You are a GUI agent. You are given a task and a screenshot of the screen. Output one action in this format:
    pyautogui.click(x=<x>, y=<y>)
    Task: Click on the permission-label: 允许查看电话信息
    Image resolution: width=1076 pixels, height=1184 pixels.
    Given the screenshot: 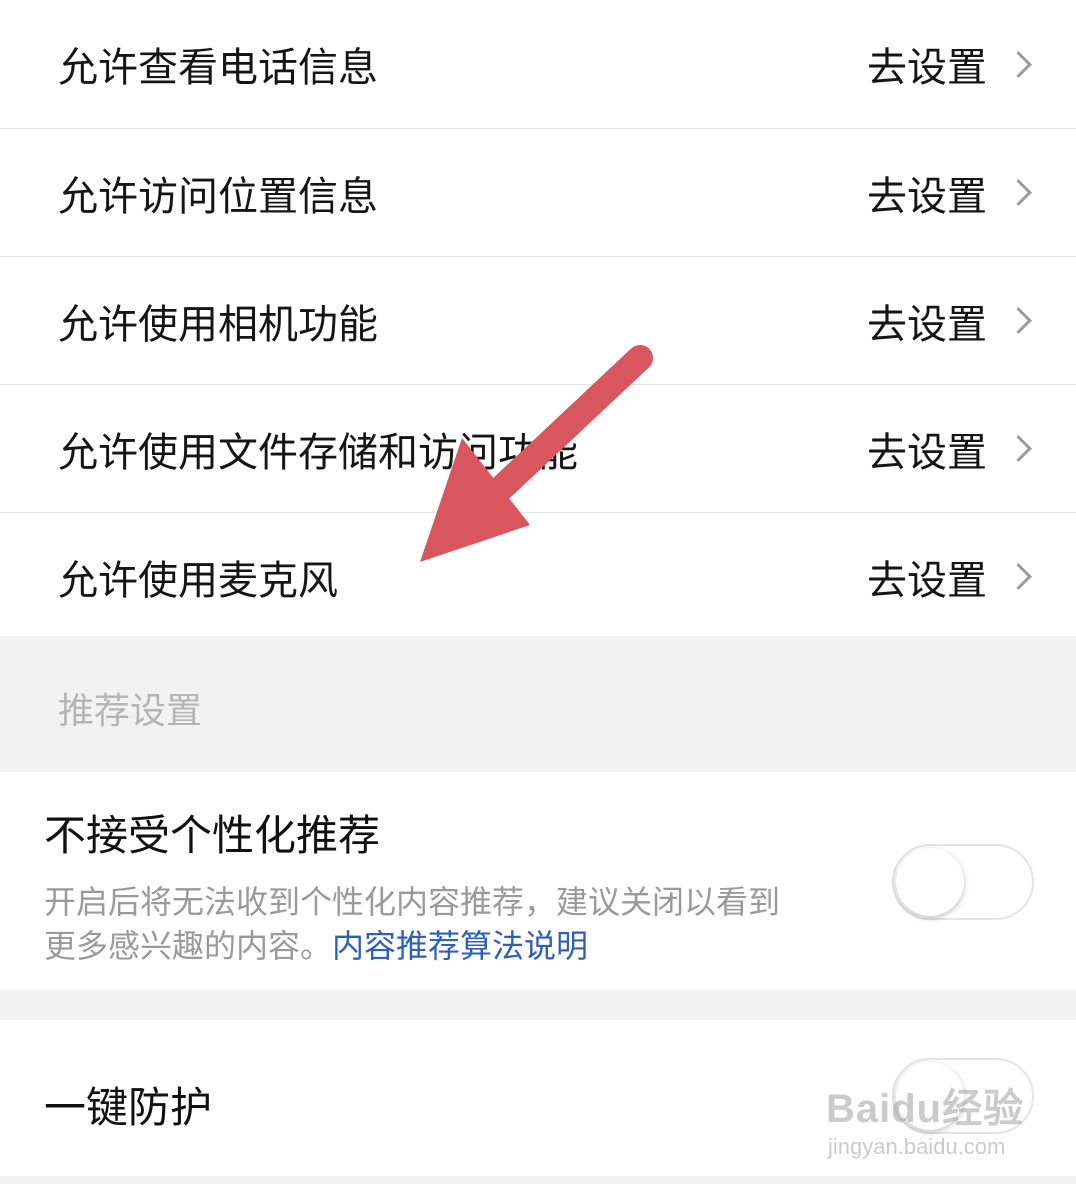 What is the action you would take?
    pyautogui.click(x=218, y=68)
    